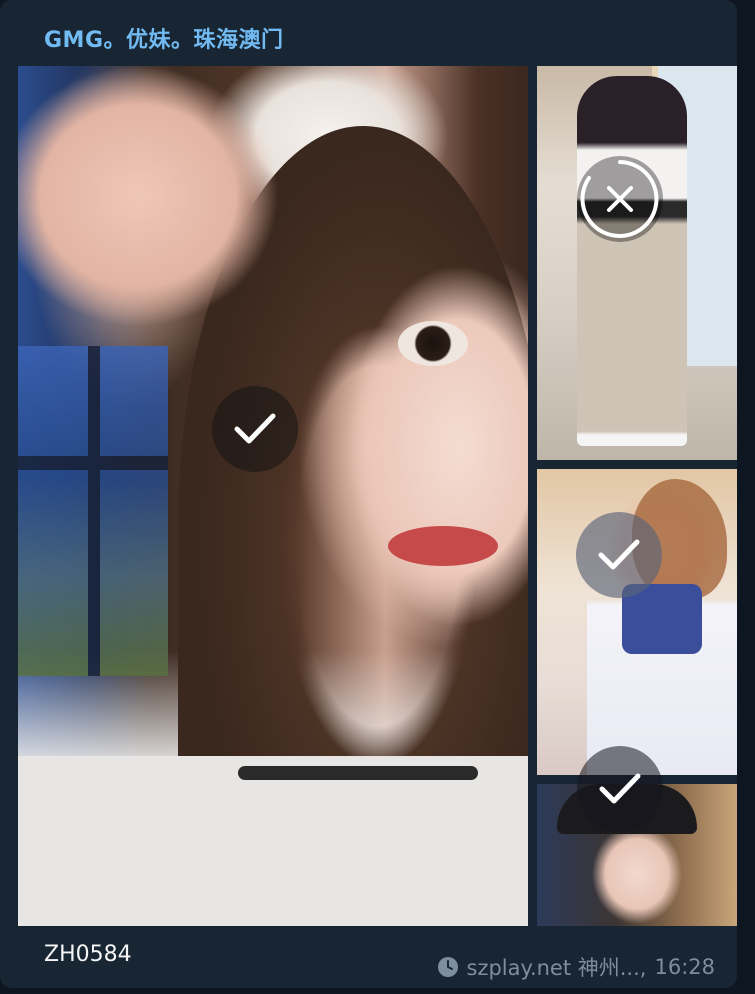  What do you see at coordinates (163, 226) in the screenshot?
I see `photo-hand-shape` at bounding box center [163, 226].